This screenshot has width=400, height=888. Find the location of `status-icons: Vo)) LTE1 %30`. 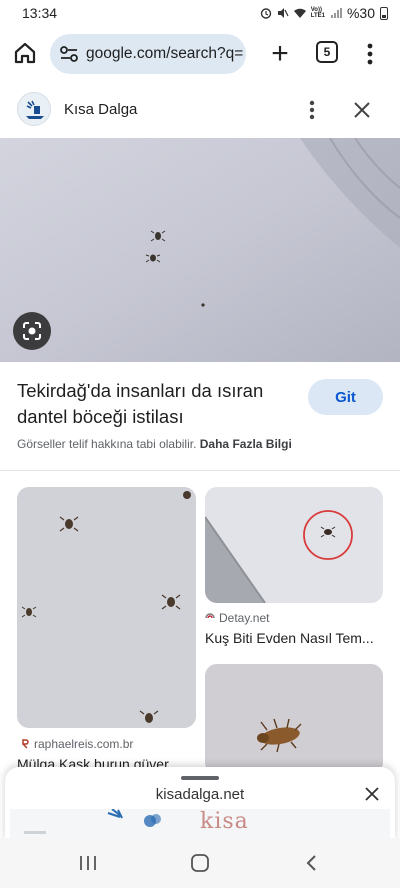

status-icons: Vo)) LTE1 %30 is located at coordinates (324, 13).